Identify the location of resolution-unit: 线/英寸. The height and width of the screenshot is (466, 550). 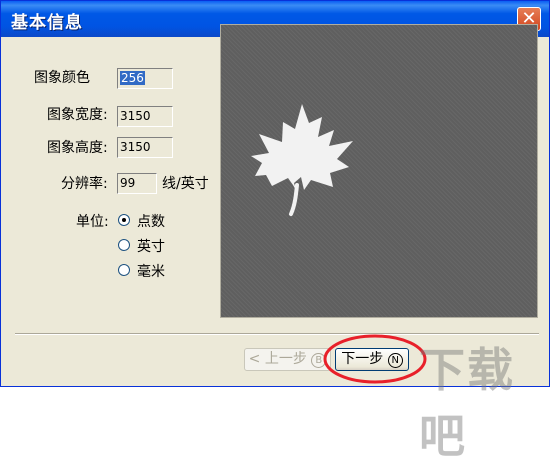
(185, 184).